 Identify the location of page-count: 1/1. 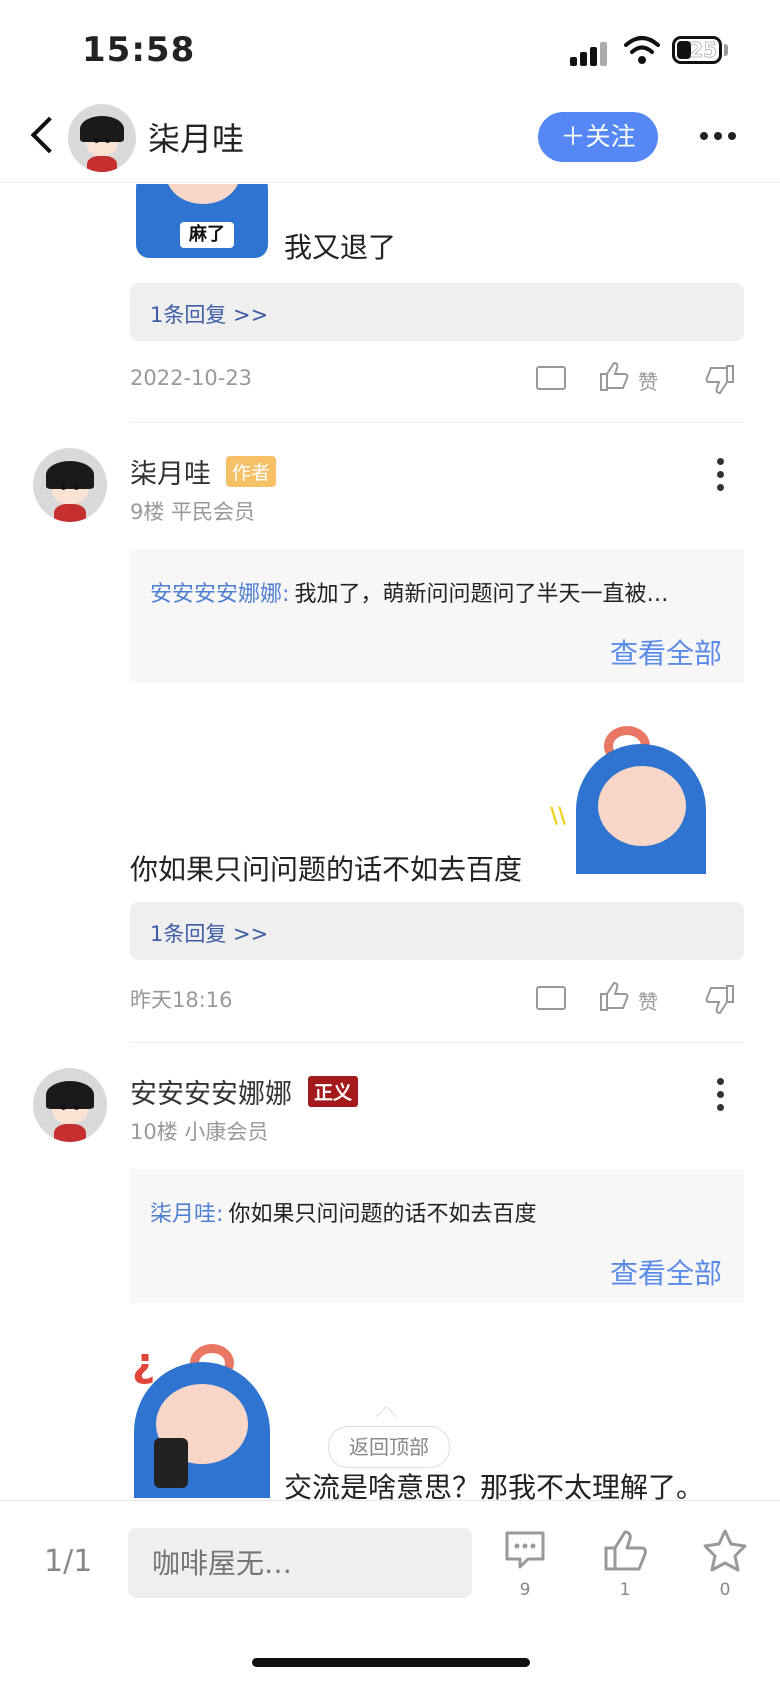
(68, 1561).